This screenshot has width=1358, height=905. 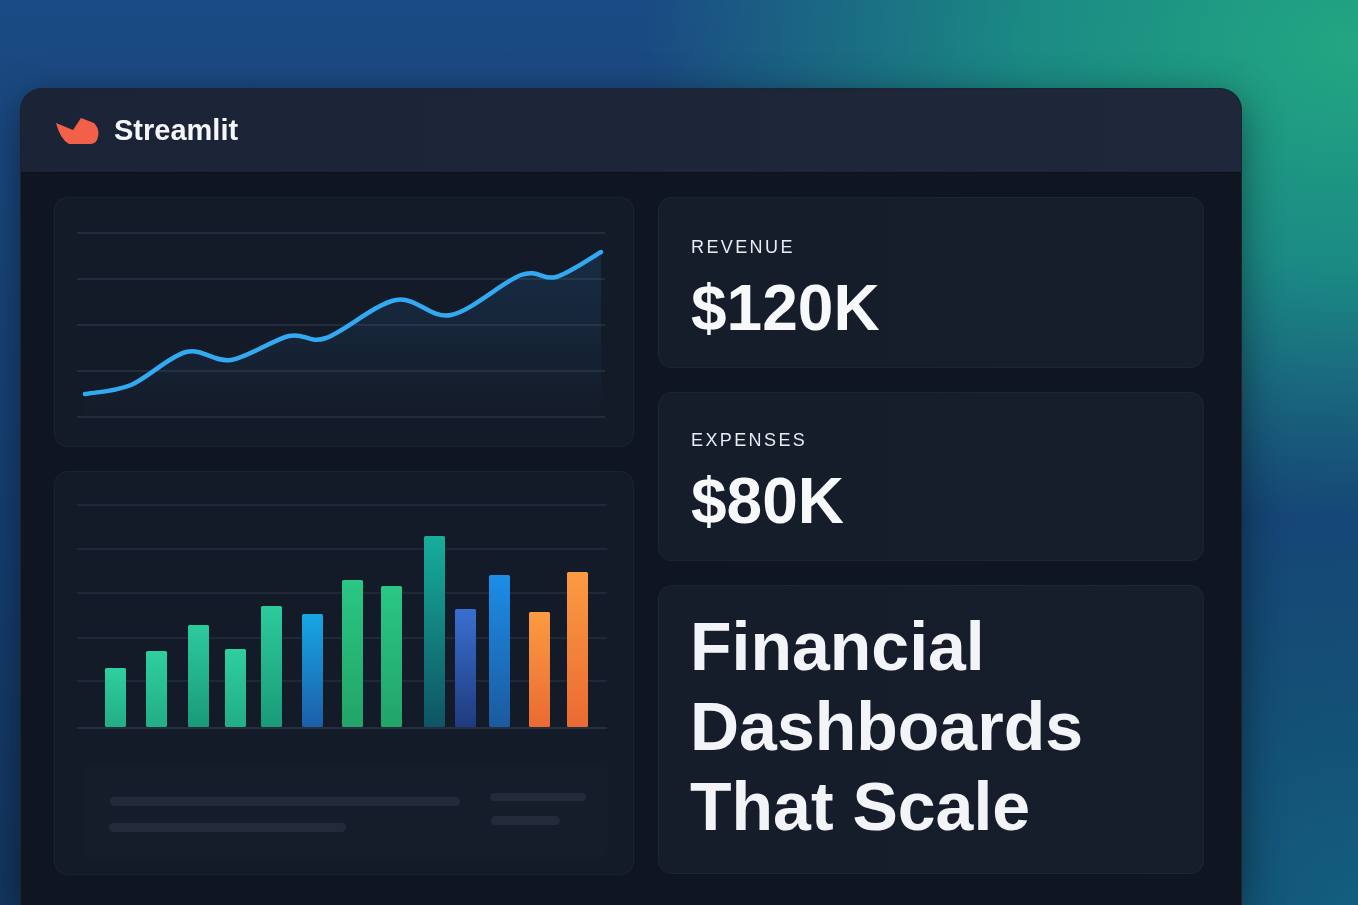 What do you see at coordinates (887, 726) in the screenshot?
I see `headline: Financial Dashboards That Scale` at bounding box center [887, 726].